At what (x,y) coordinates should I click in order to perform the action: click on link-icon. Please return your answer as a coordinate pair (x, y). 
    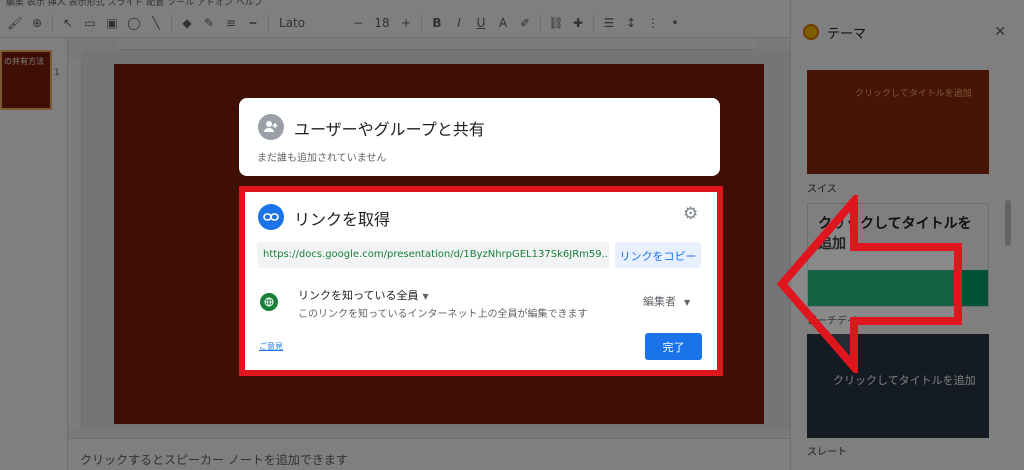
    Looking at the image, I should click on (271, 217).